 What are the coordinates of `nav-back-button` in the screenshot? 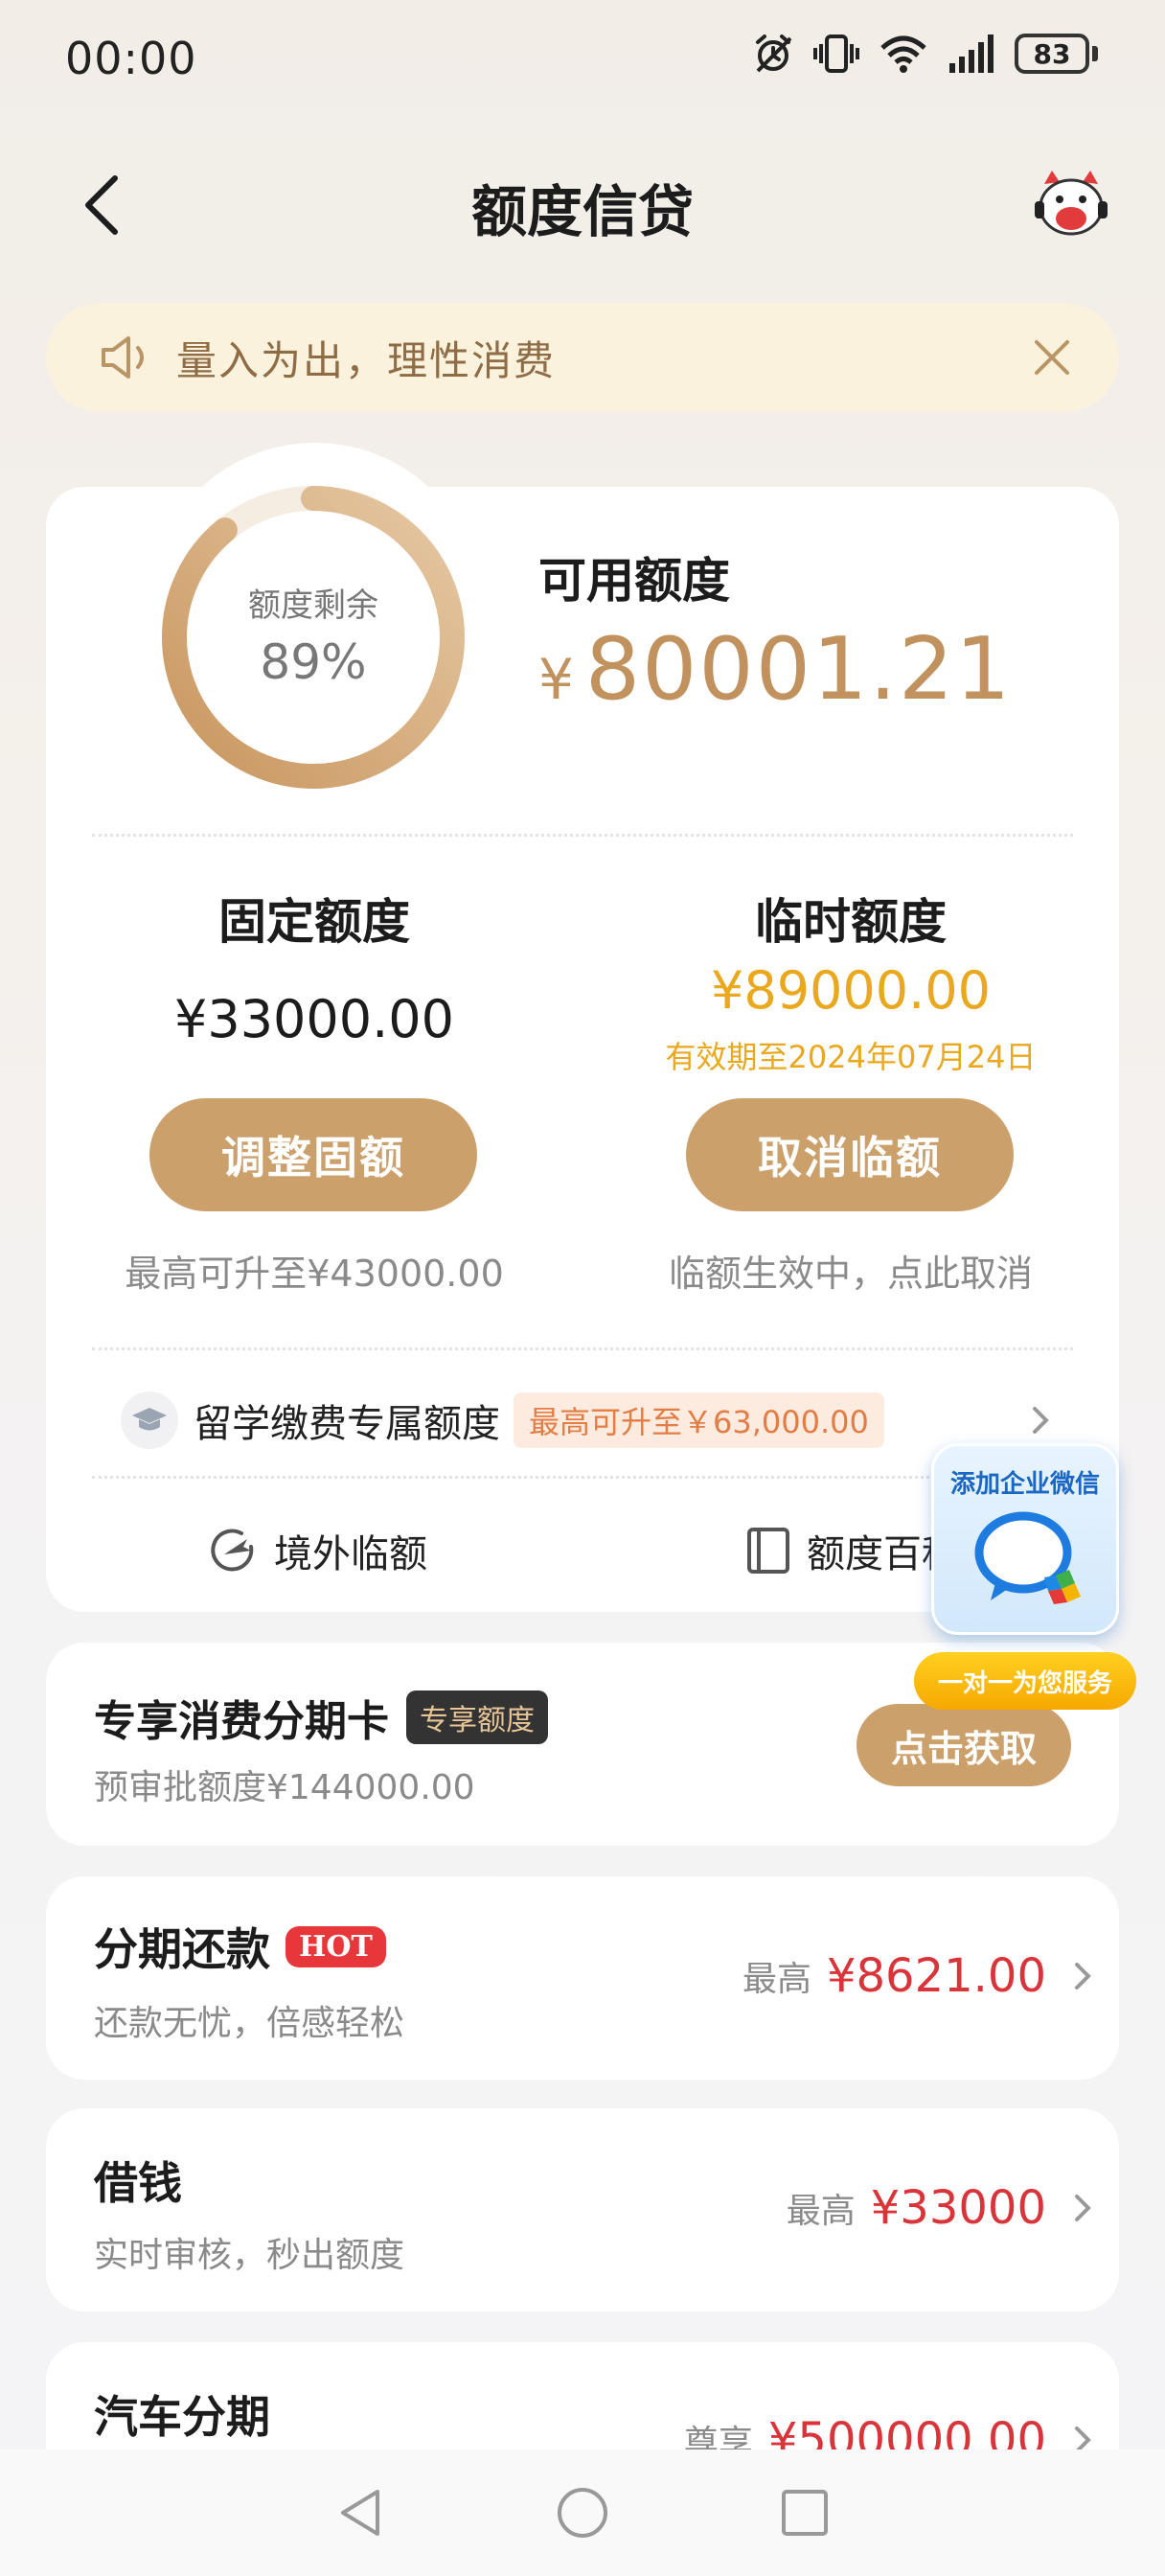 It's located at (361, 2512).